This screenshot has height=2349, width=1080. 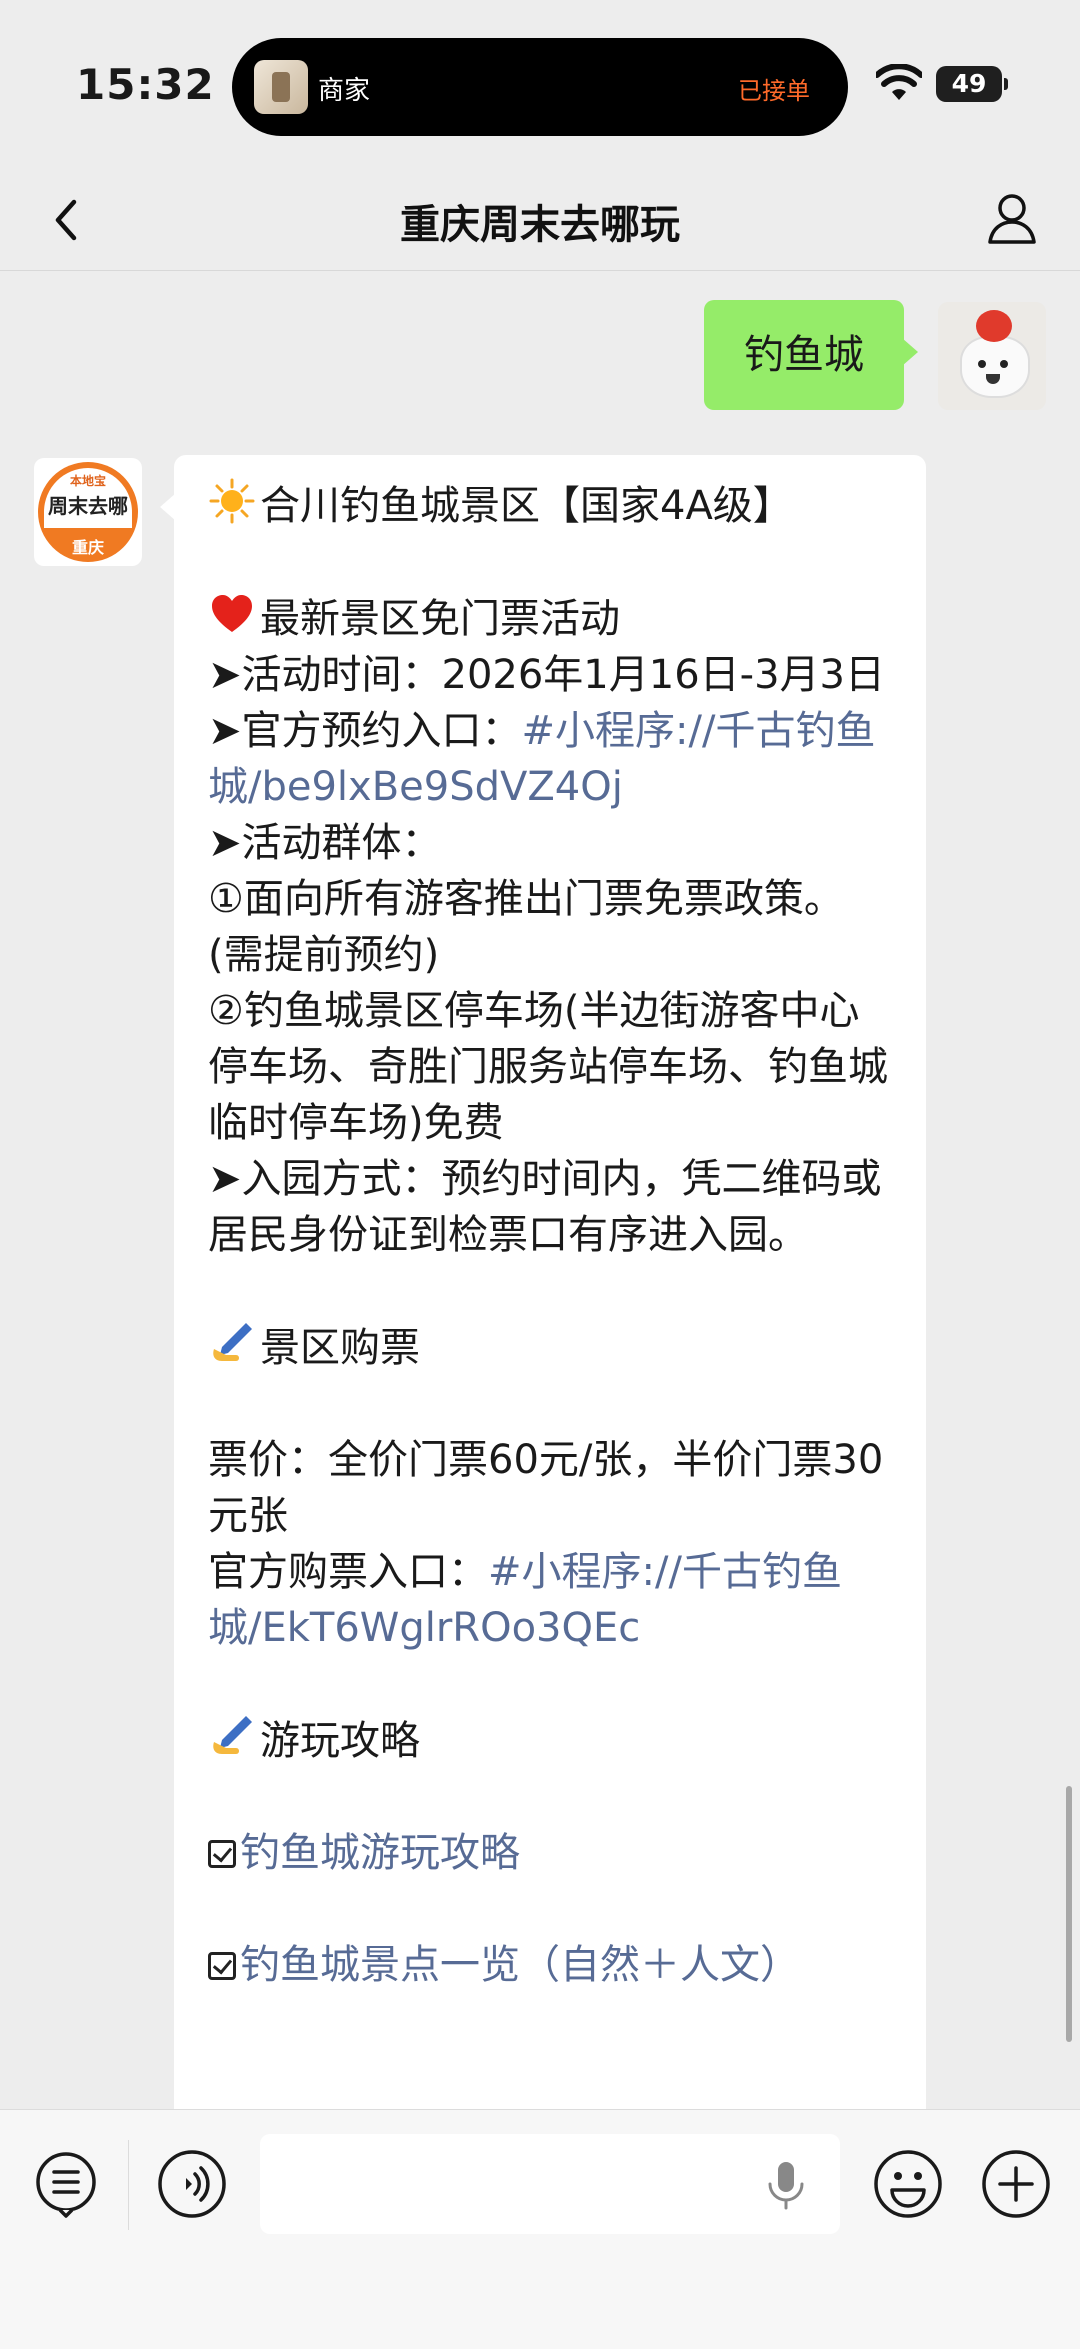 What do you see at coordinates (344, 91) in the screenshot?
I see `island-label: 商家` at bounding box center [344, 91].